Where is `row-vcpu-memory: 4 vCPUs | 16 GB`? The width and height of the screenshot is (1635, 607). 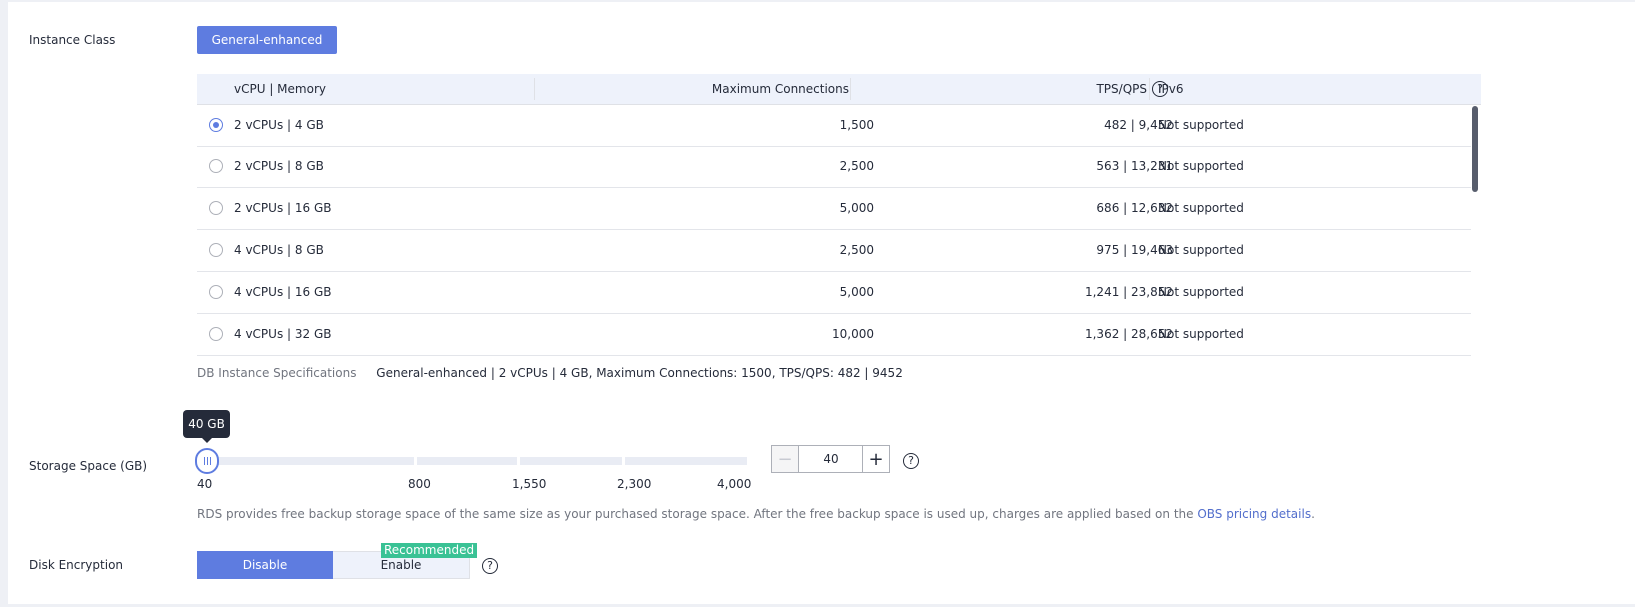
row-vcpu-memory: 4 vCPUs | 16 GB is located at coordinates (283, 292).